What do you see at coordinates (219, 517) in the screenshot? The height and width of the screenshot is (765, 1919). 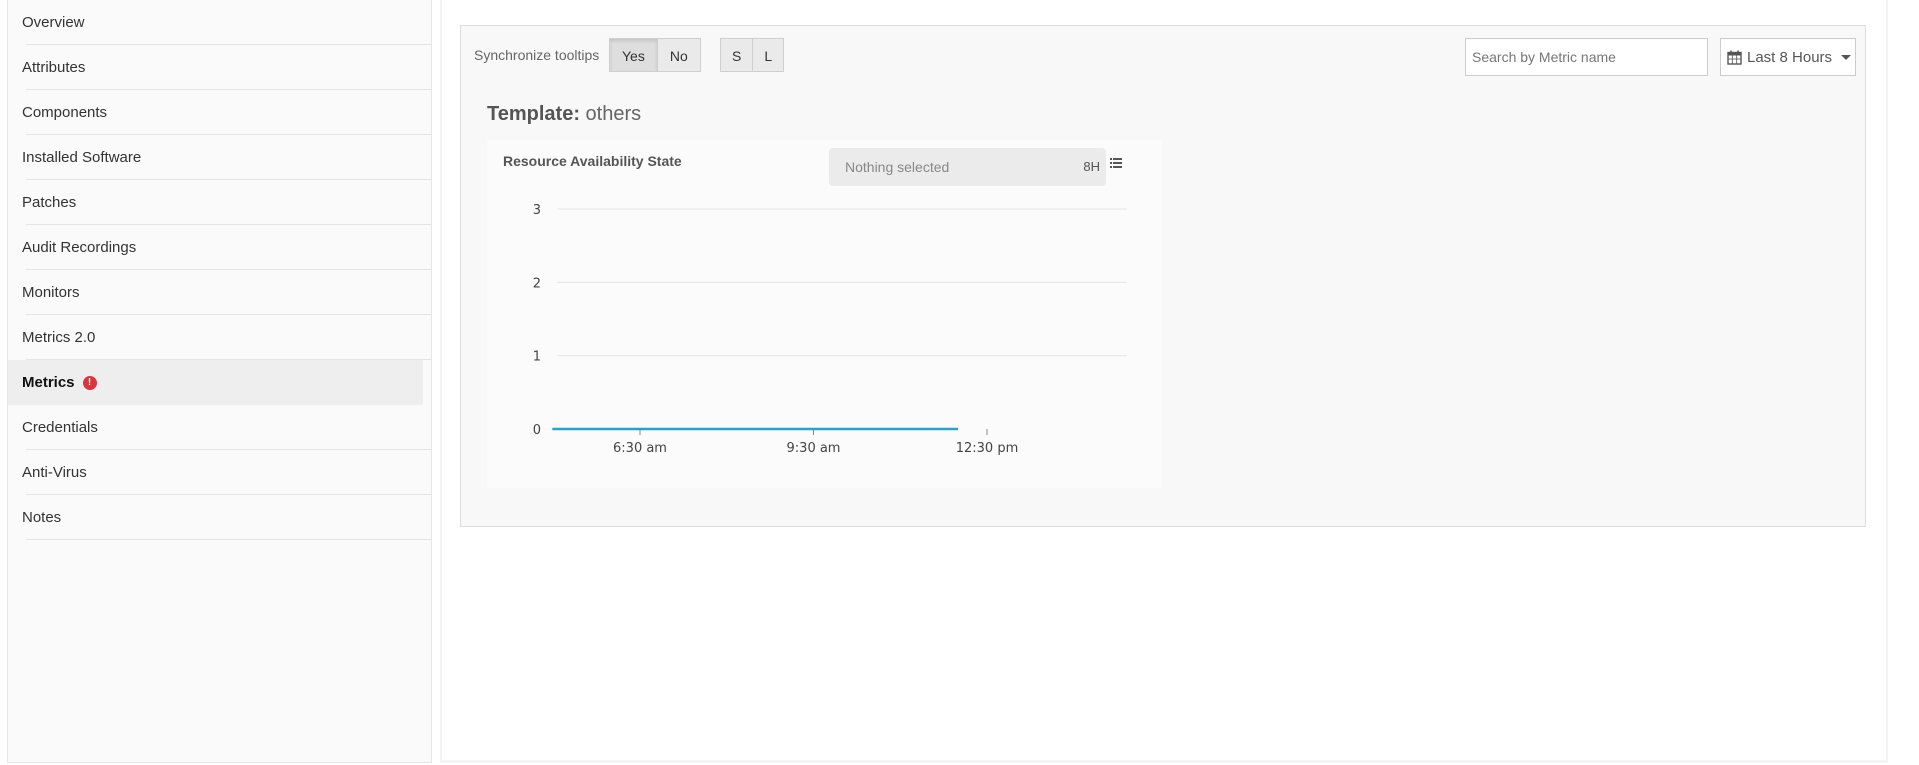 I see `sidebar-item-notes: Notes` at bounding box center [219, 517].